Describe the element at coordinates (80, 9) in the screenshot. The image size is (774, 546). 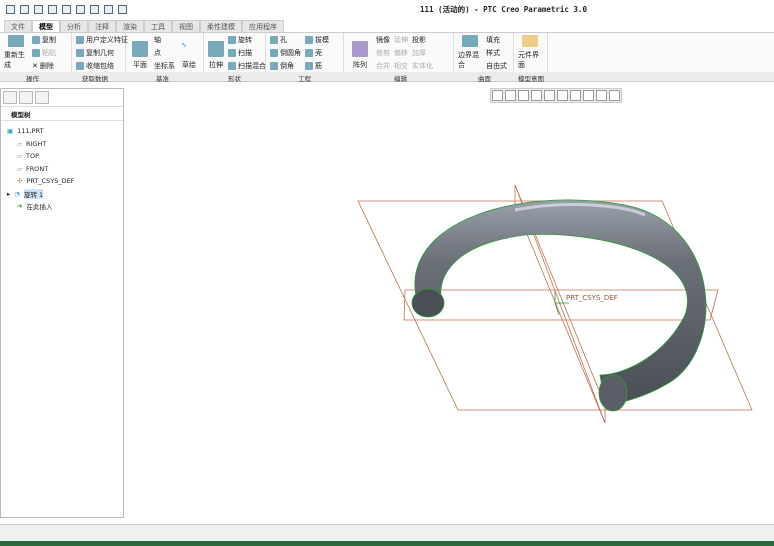
I see `redo-icon` at that location.